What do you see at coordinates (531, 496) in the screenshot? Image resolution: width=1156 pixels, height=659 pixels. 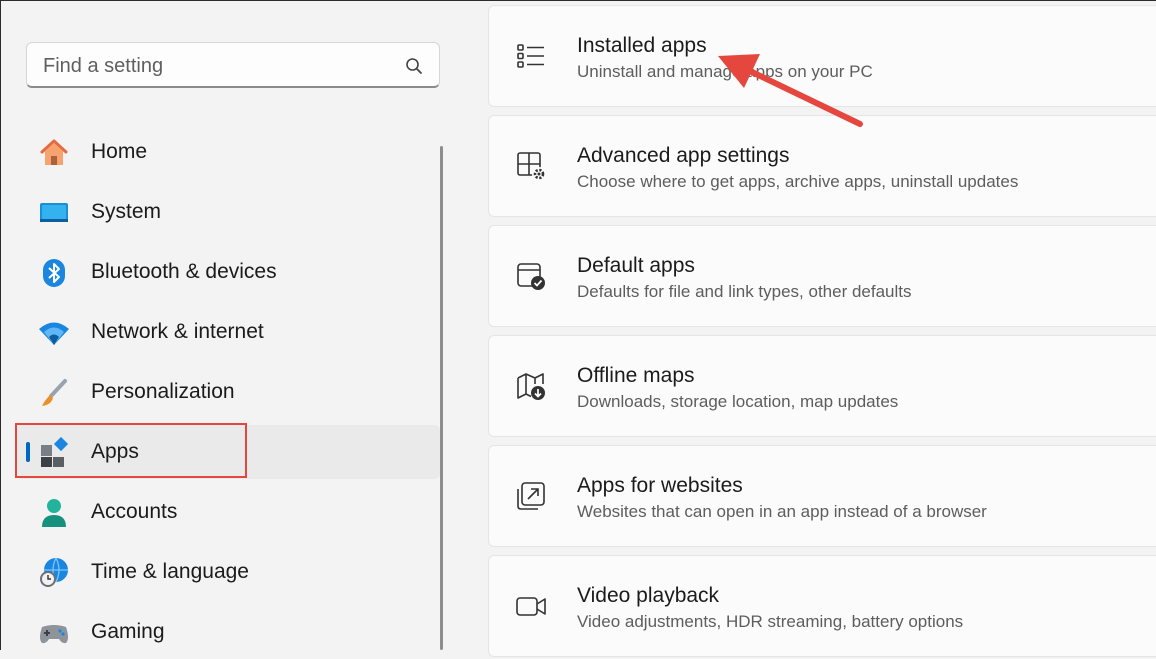 I see `open-in-app-icon` at bounding box center [531, 496].